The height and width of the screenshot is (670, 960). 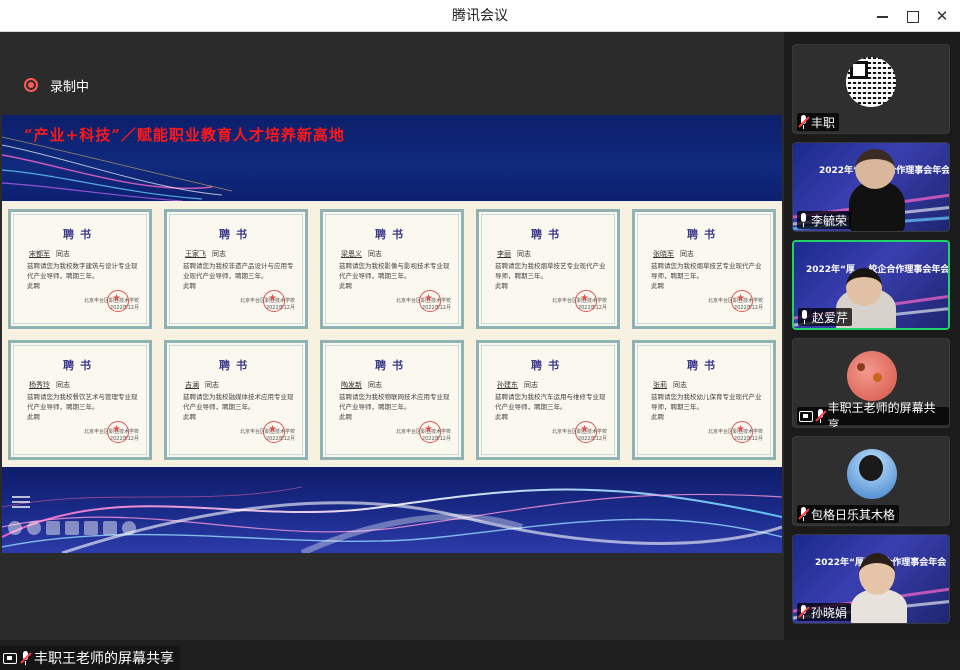 I want to click on certificate-body: 兹聘请您为我校融媒体技术应用专业现代产业导师，聘期三年。此聘, so click(x=239, y=407).